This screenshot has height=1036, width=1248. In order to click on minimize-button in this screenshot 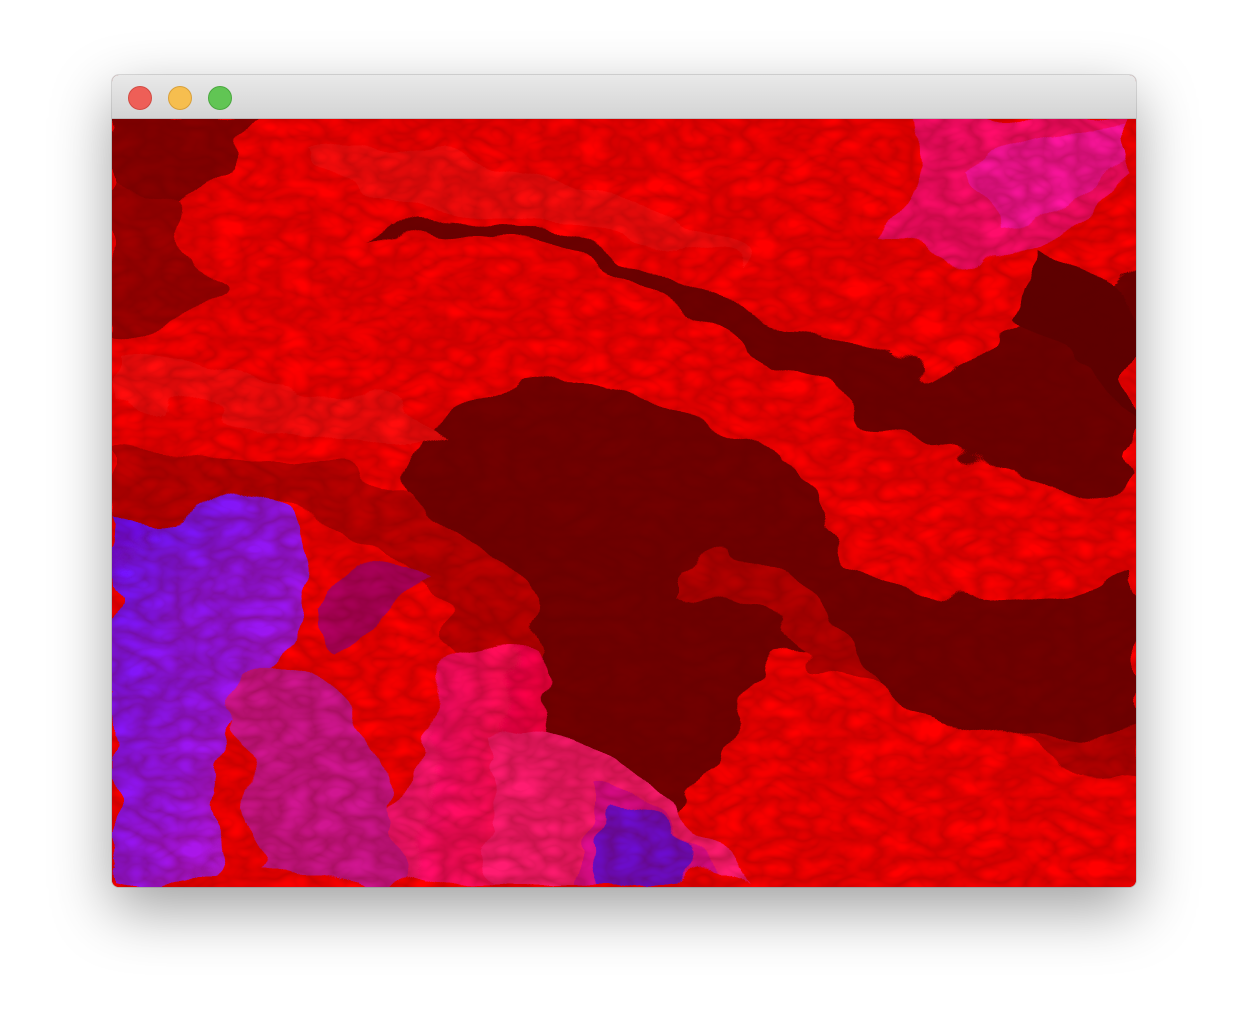, I will do `click(180, 98)`.